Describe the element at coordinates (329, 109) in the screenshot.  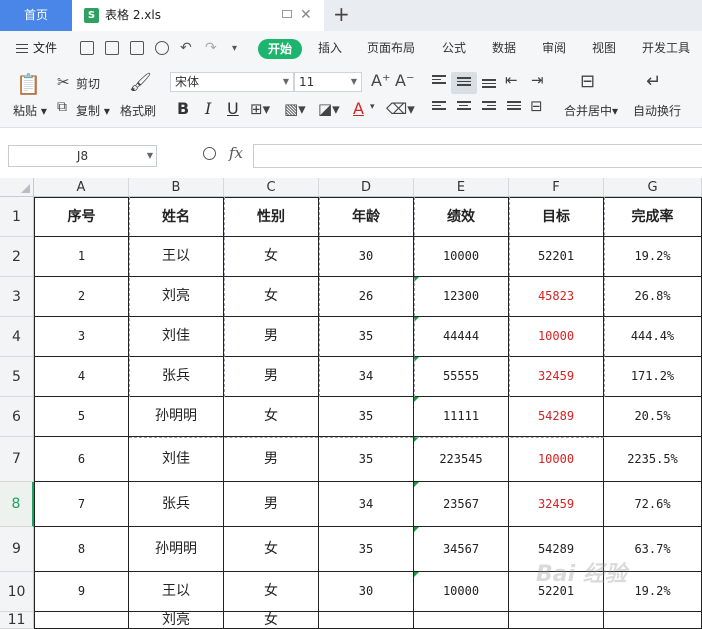
I see `fill-color-icon: ◪▾` at that location.